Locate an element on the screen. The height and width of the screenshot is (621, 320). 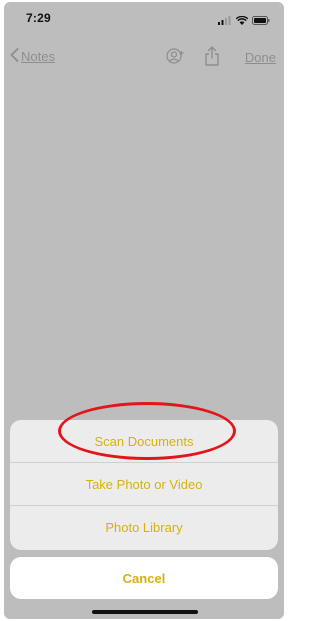
status-icons is located at coordinates (244, 21).